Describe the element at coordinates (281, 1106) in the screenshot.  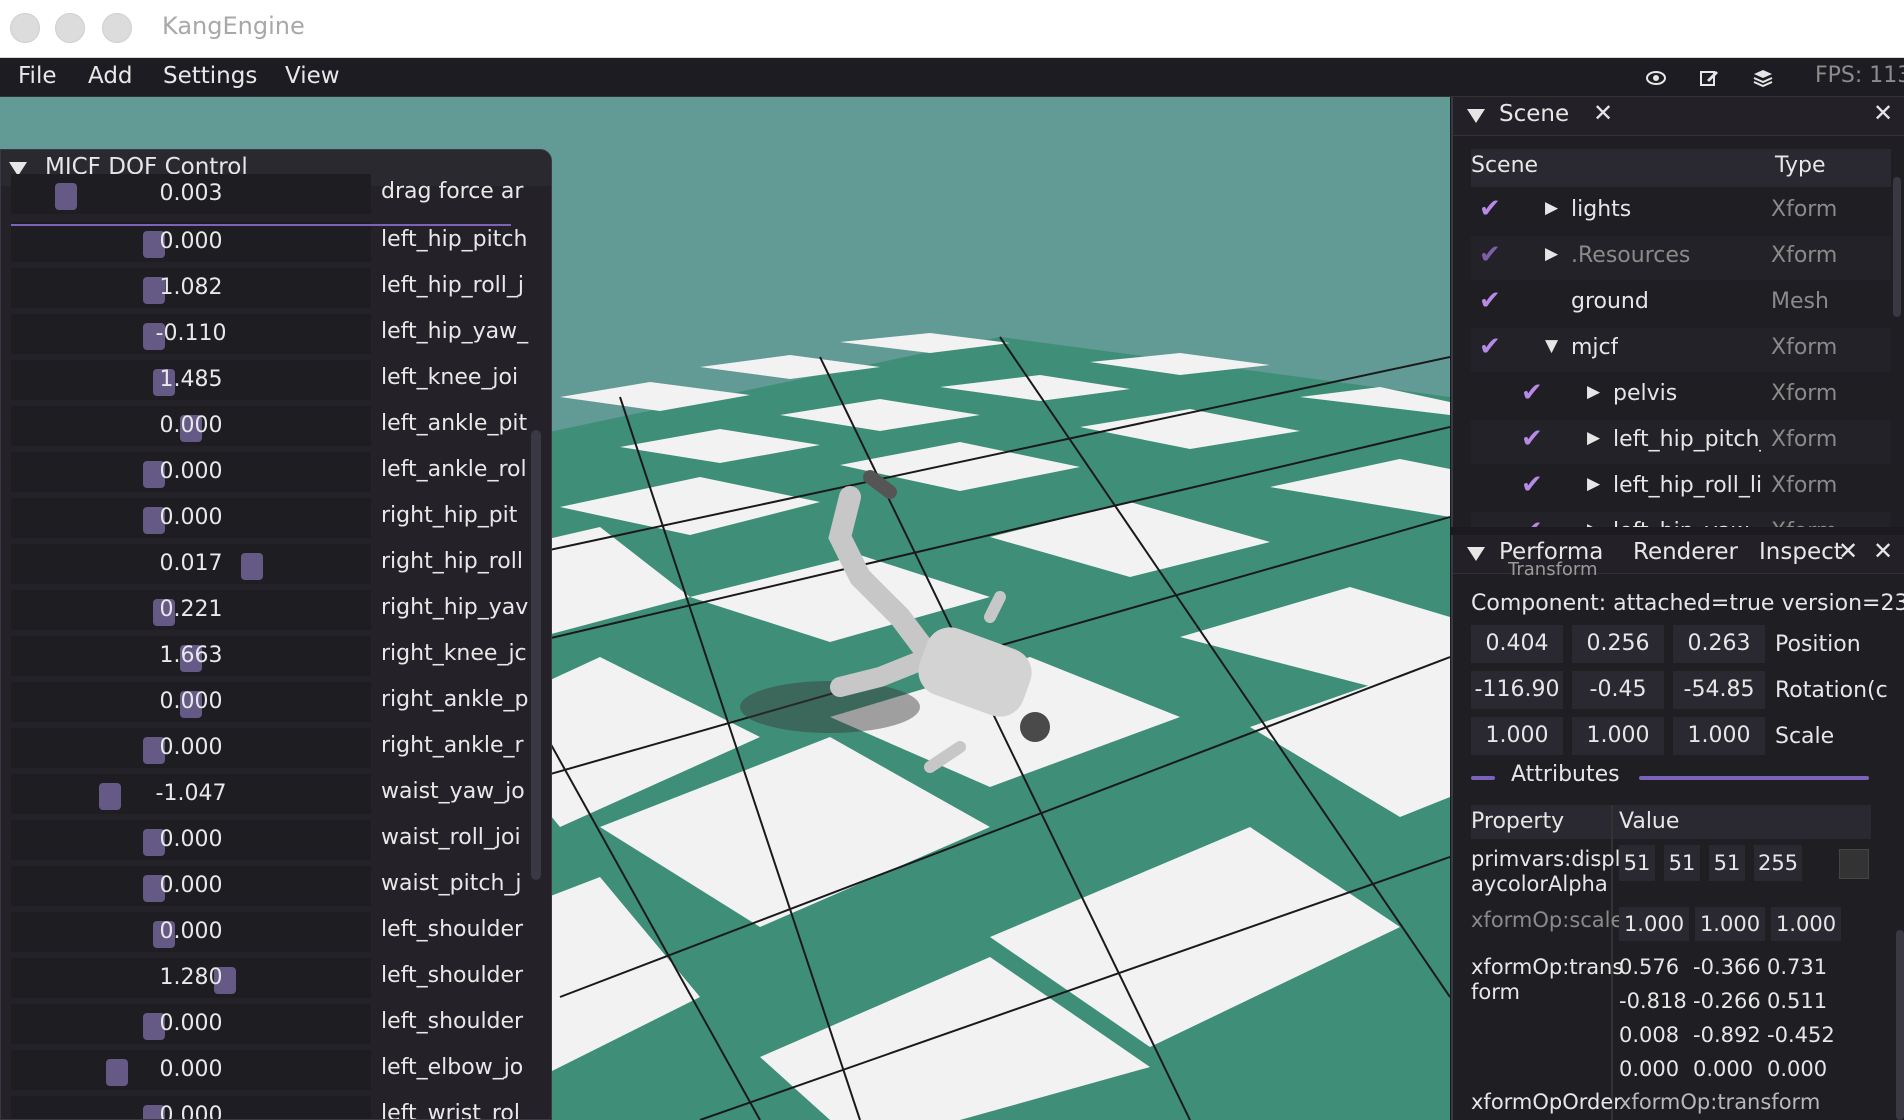
I see `dof-row: 0.000 left_wrist_rol` at that location.